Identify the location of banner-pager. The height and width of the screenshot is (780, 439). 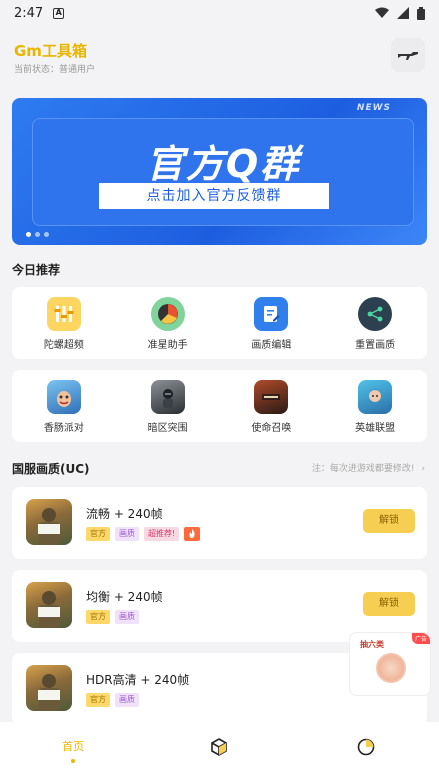
(37, 234).